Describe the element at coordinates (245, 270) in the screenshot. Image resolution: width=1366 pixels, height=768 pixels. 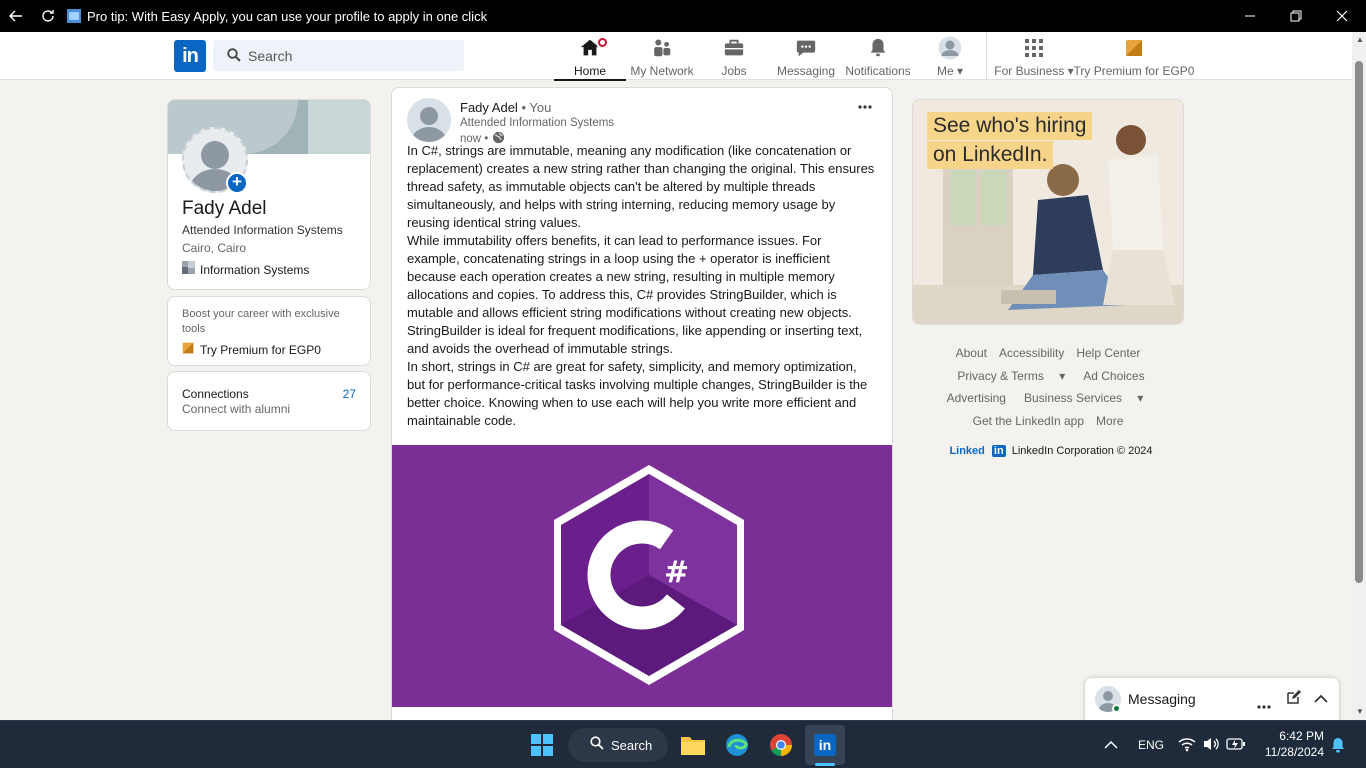
I see `profile-org: Information Systems` at that location.